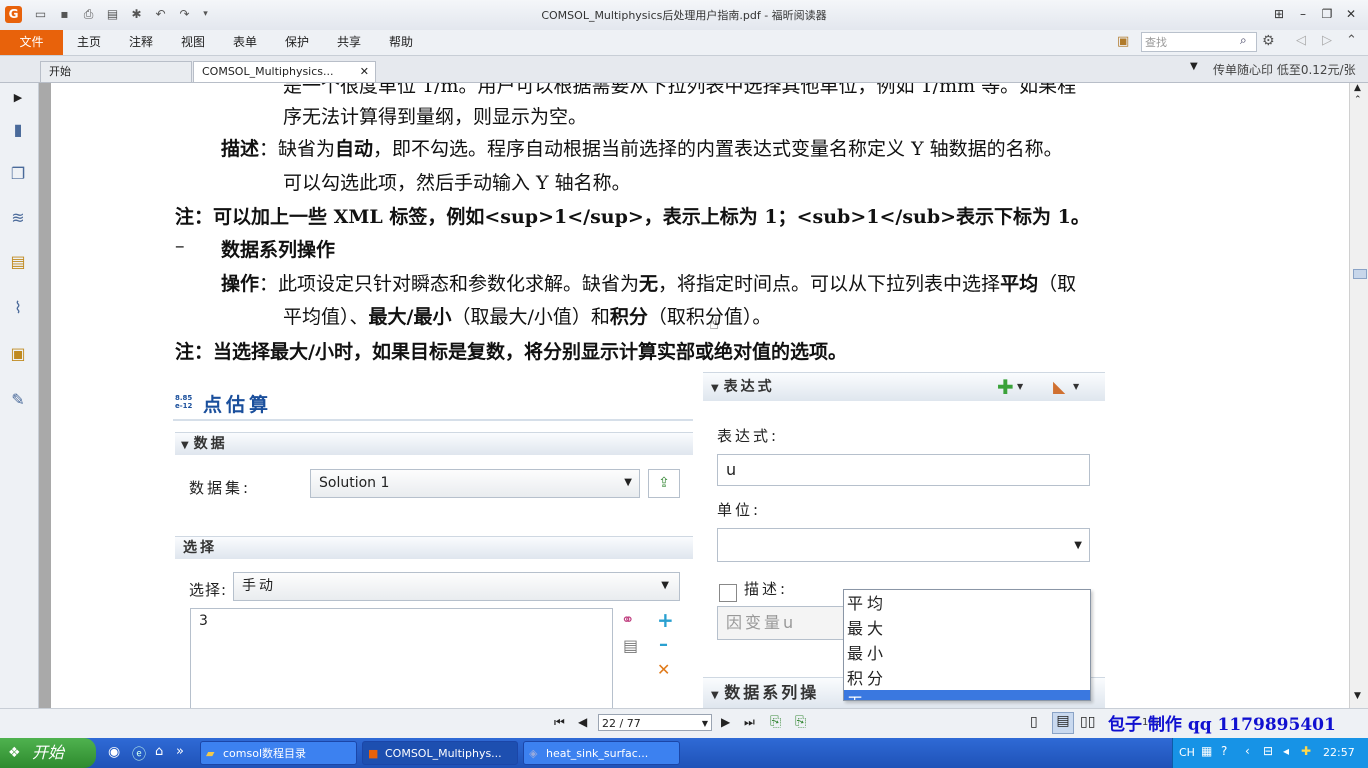 The image size is (1368, 768). What do you see at coordinates (1123, 41) in the screenshot?
I see `find-folder-icon: ▣` at bounding box center [1123, 41].